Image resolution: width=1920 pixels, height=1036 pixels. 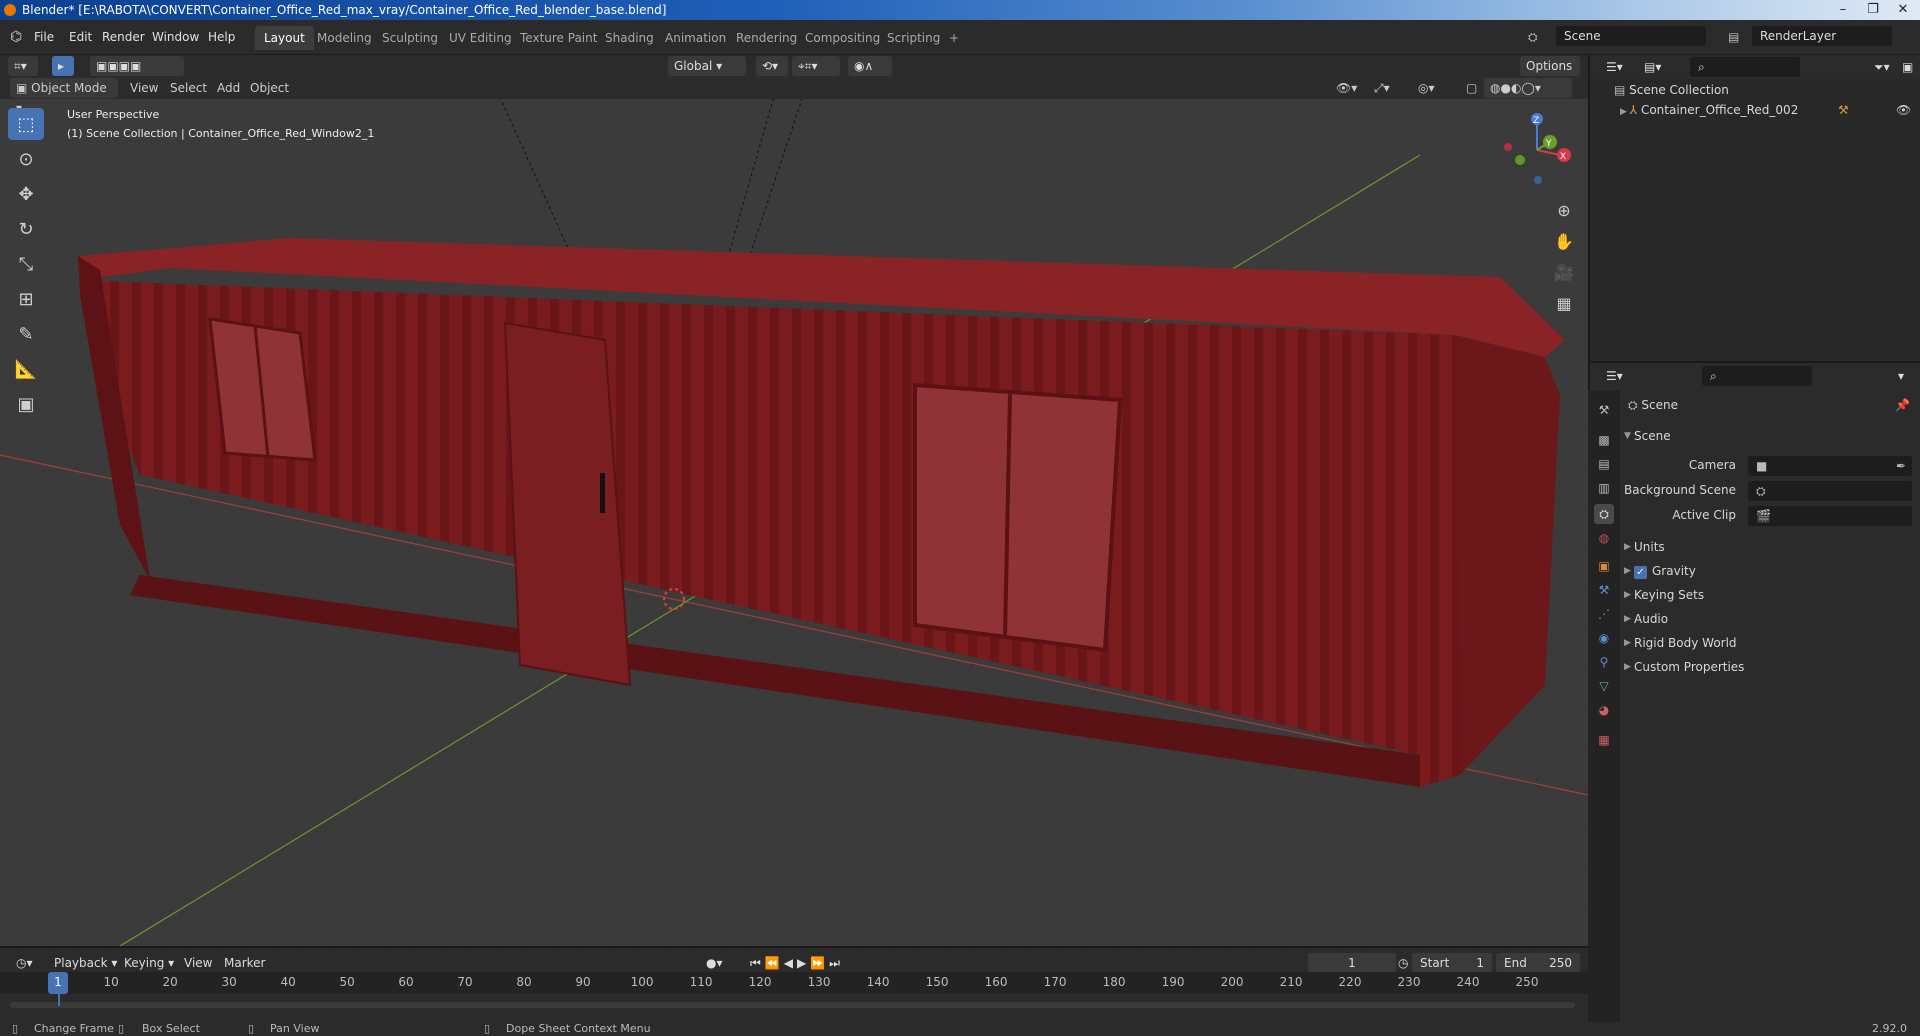 I want to click on view-layer-tab-icon: ▥, so click(x=1604, y=488).